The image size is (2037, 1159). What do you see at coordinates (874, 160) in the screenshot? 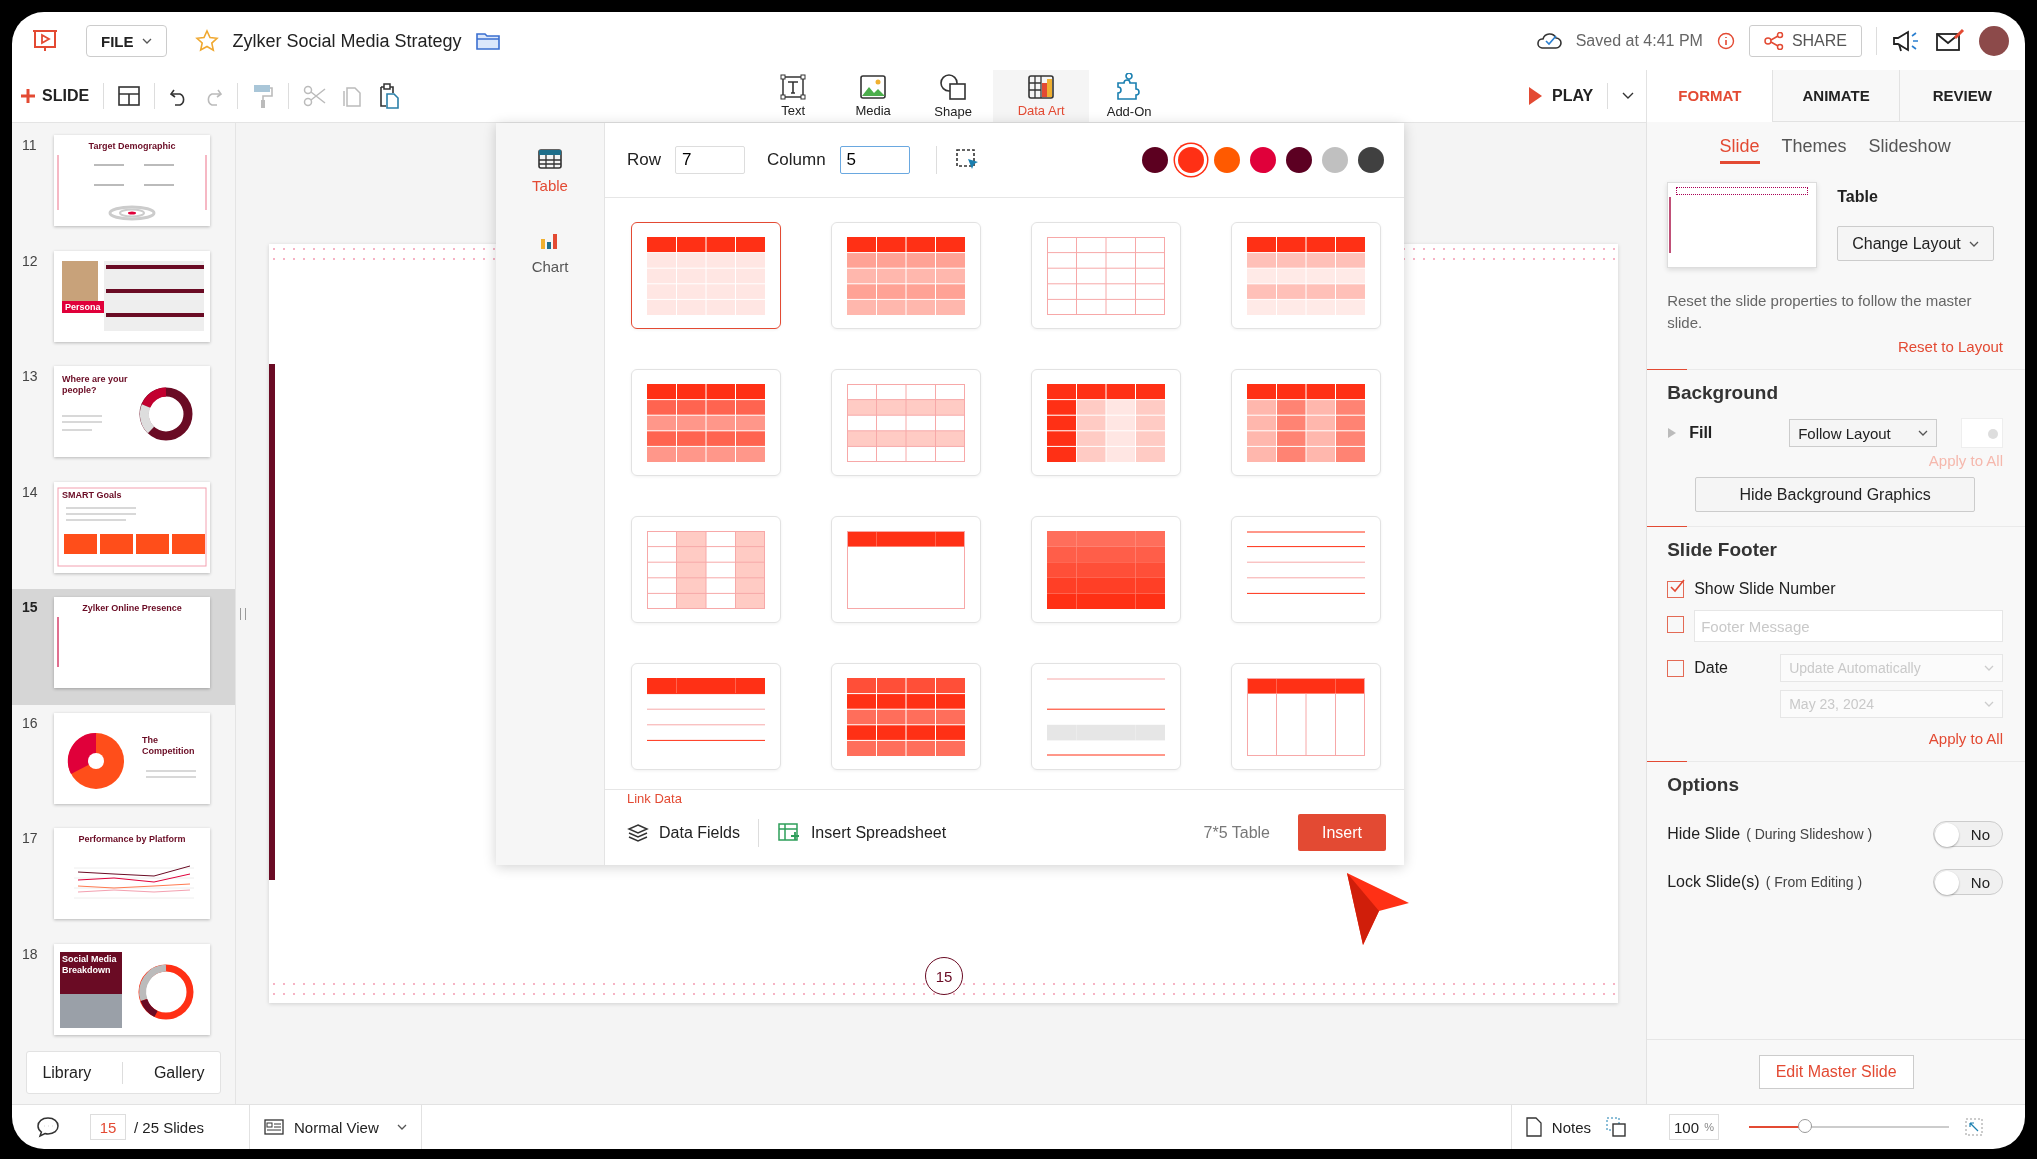
I see `column-count-field: 5` at bounding box center [874, 160].